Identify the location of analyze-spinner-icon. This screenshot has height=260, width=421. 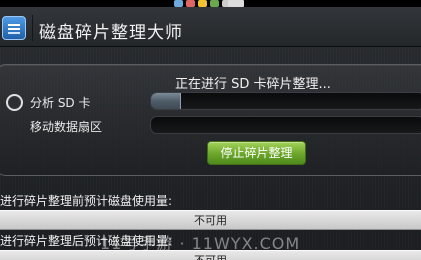
(14, 102).